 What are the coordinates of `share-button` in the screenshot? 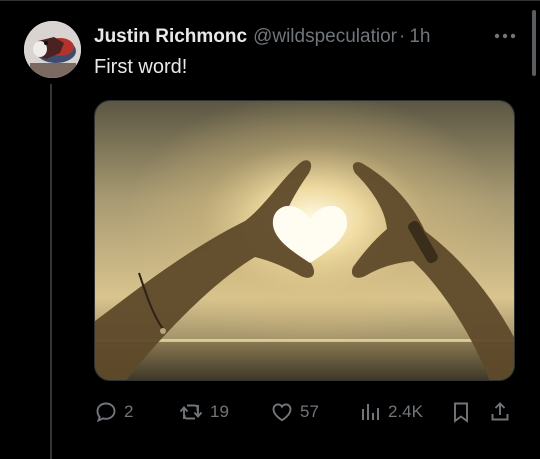 It's located at (500, 412).